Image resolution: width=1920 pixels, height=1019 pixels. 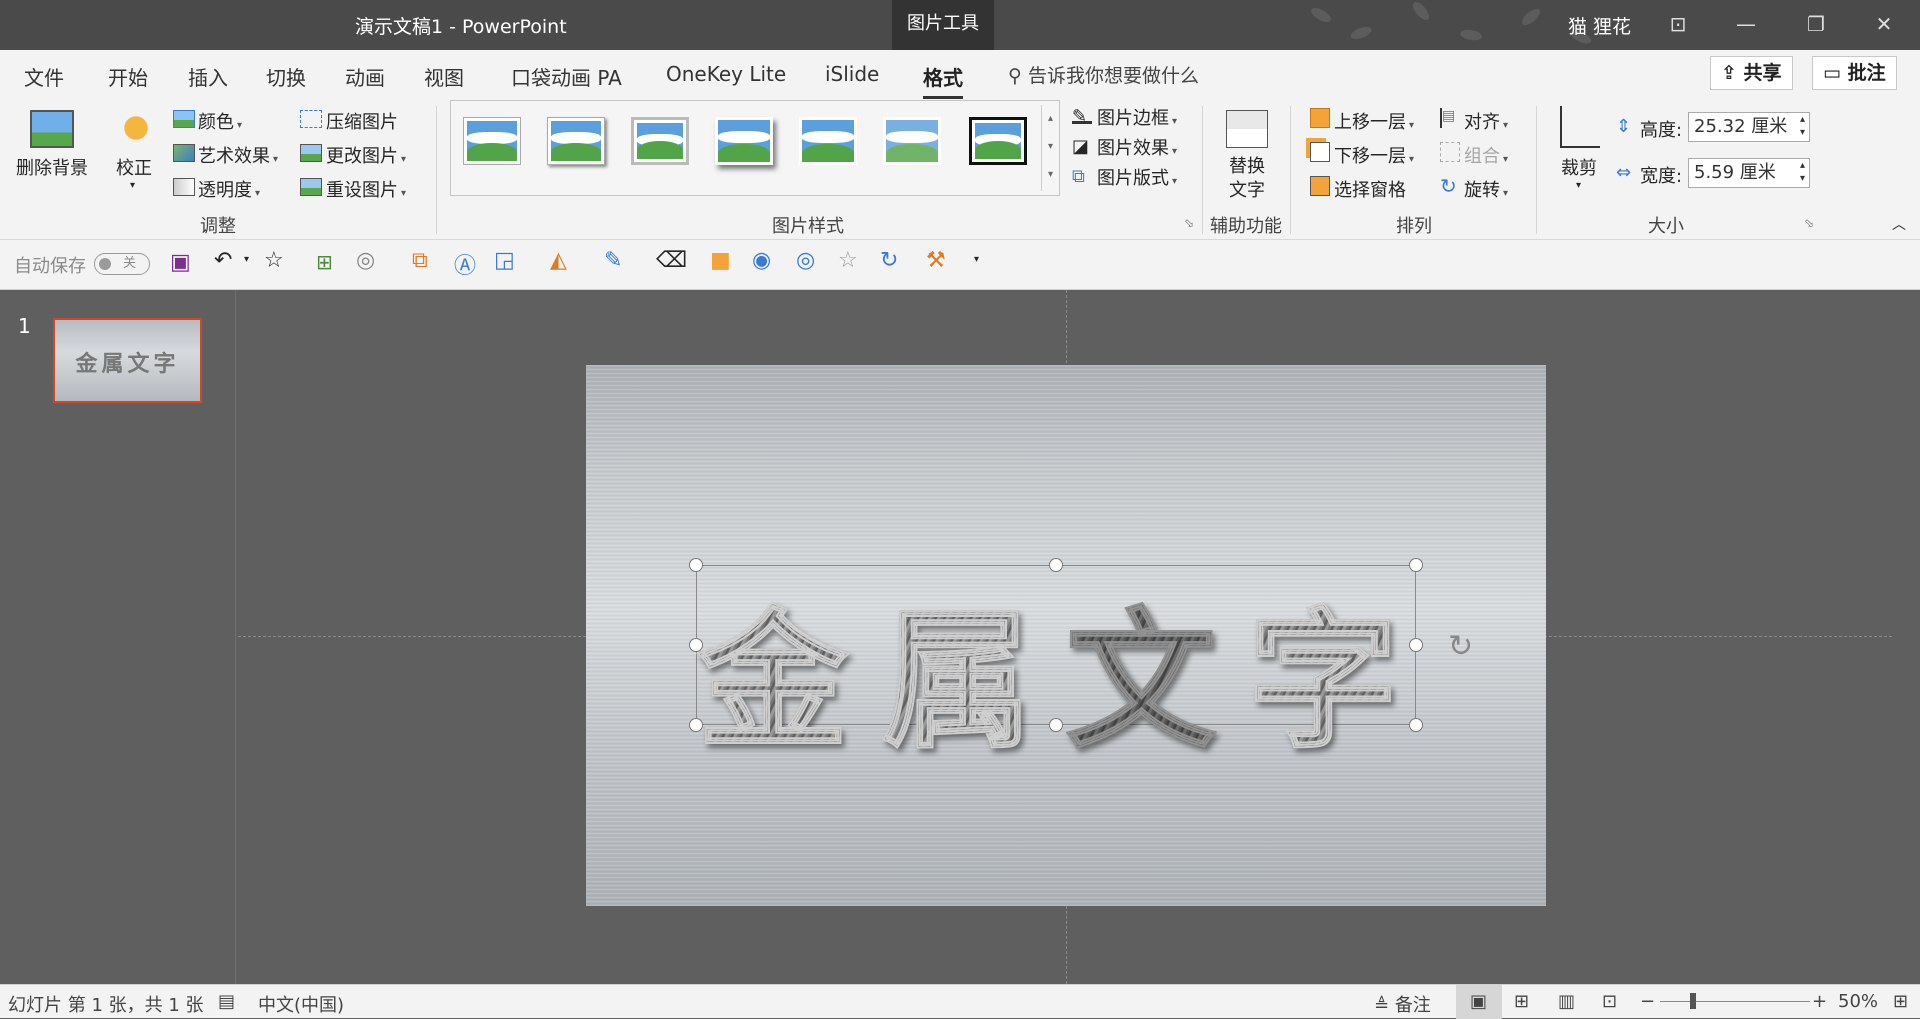 What do you see at coordinates (136, 128) in the screenshot?
I see `corrections-icon` at bounding box center [136, 128].